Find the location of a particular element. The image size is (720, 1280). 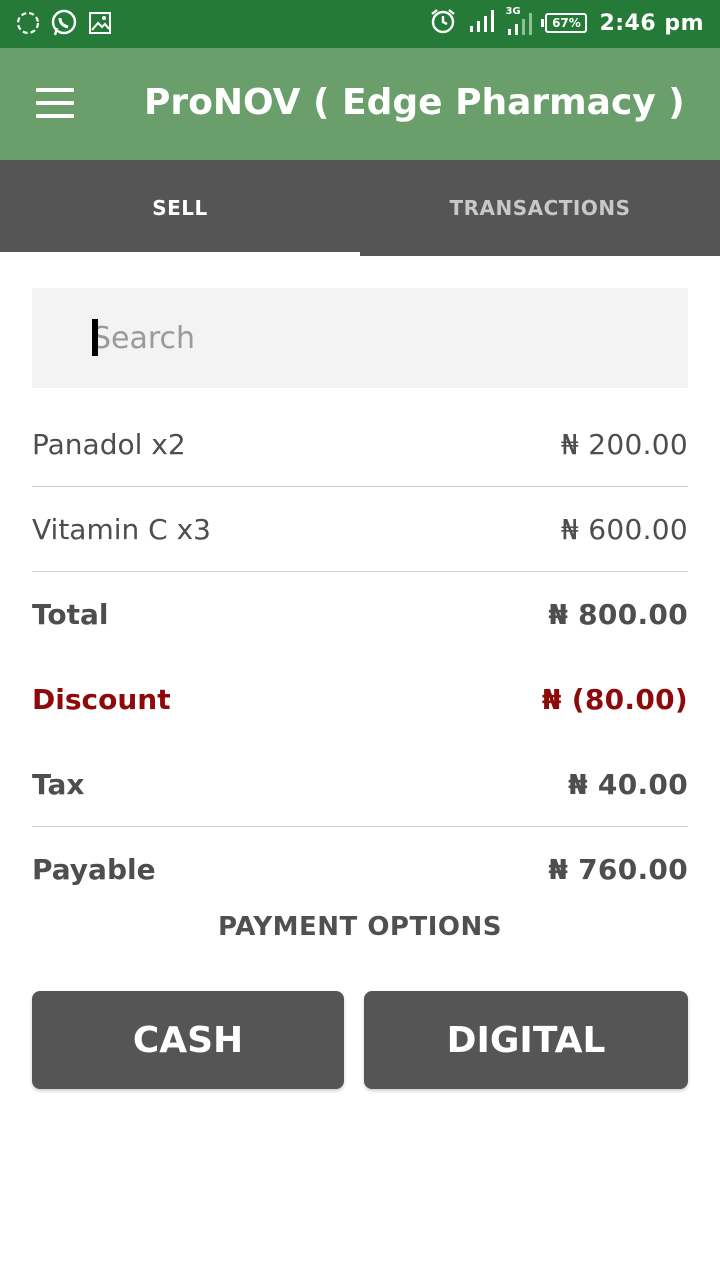

alarm-icon is located at coordinates (443, 23).